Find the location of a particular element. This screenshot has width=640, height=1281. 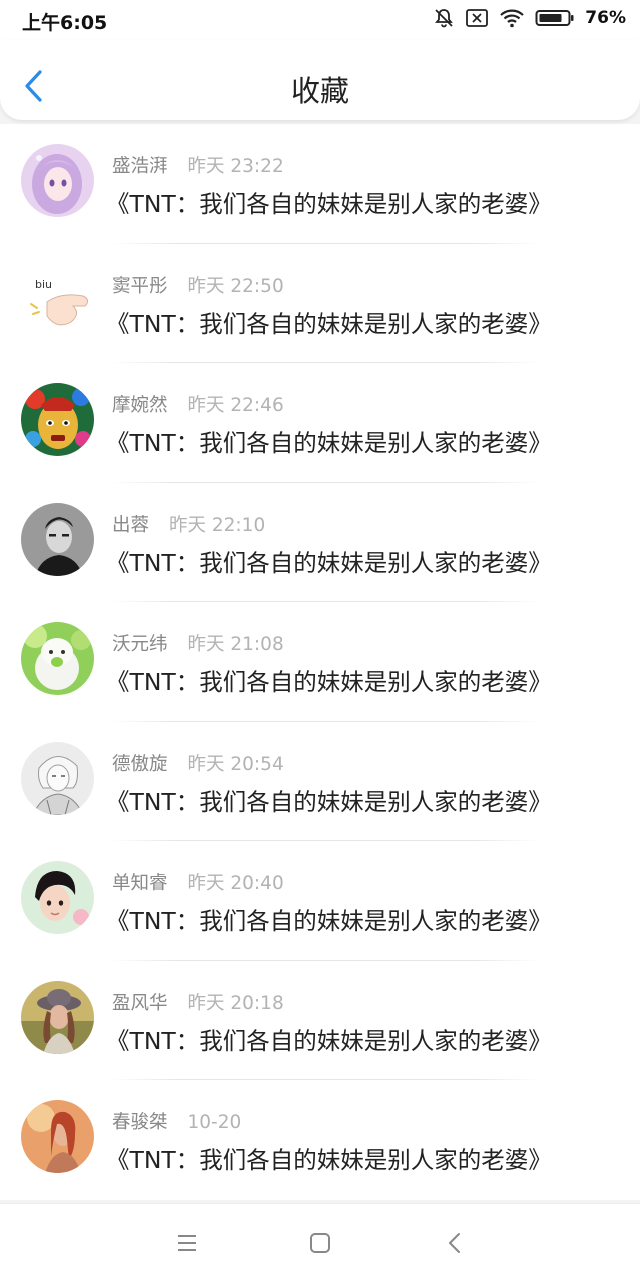

item-meta: 春骏桀 10-20 is located at coordinates (176, 1121).